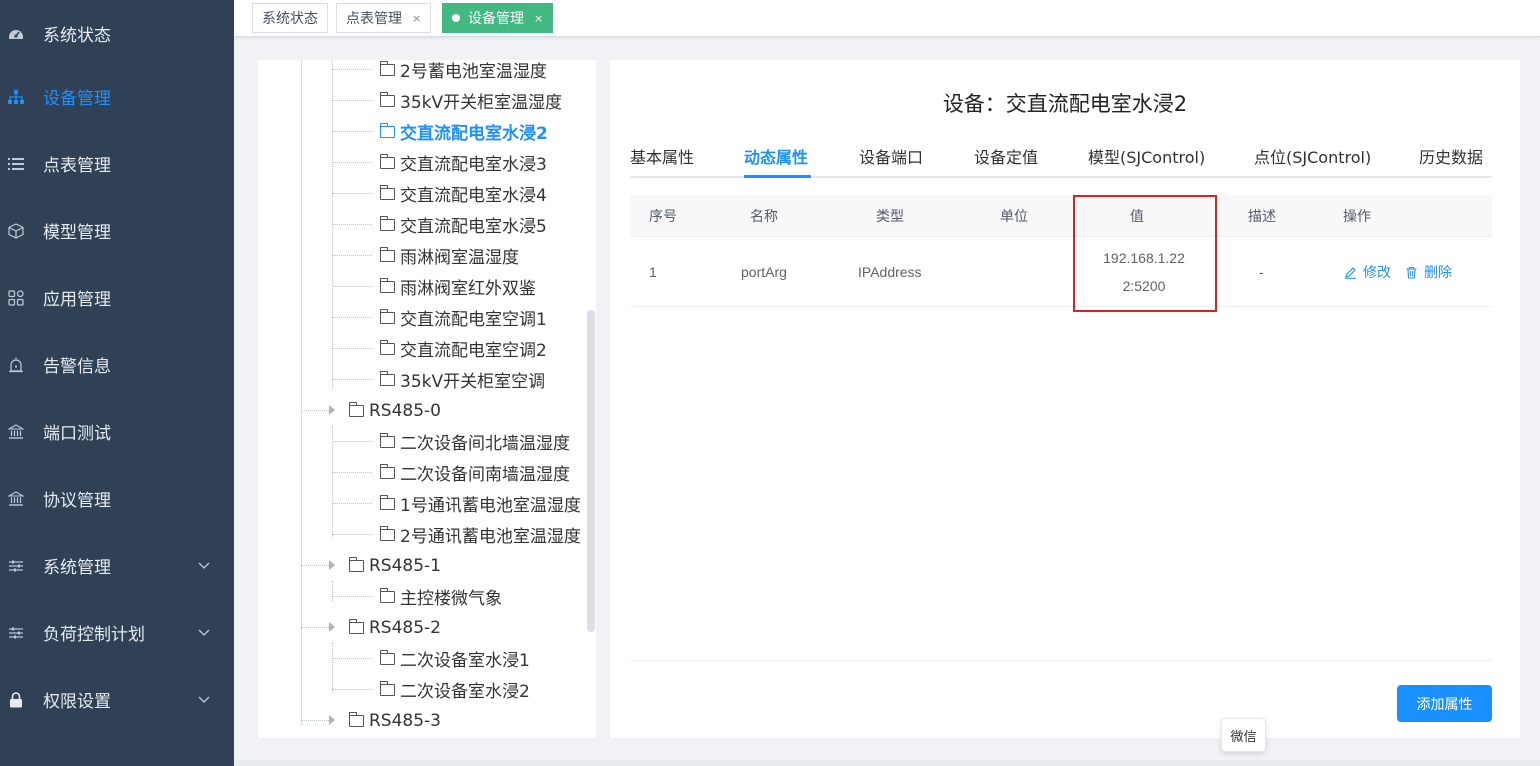 This screenshot has height=766, width=1540. What do you see at coordinates (473, 196) in the screenshot?
I see `tree-node-label: 交直流配电室水浸4` at bounding box center [473, 196].